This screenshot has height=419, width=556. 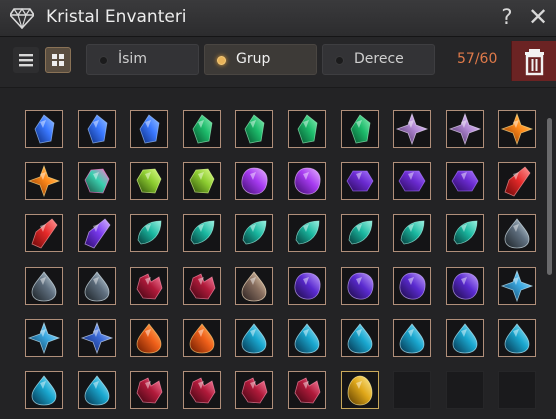 I want to click on rainbow-crystal-icon, so click(x=97, y=181).